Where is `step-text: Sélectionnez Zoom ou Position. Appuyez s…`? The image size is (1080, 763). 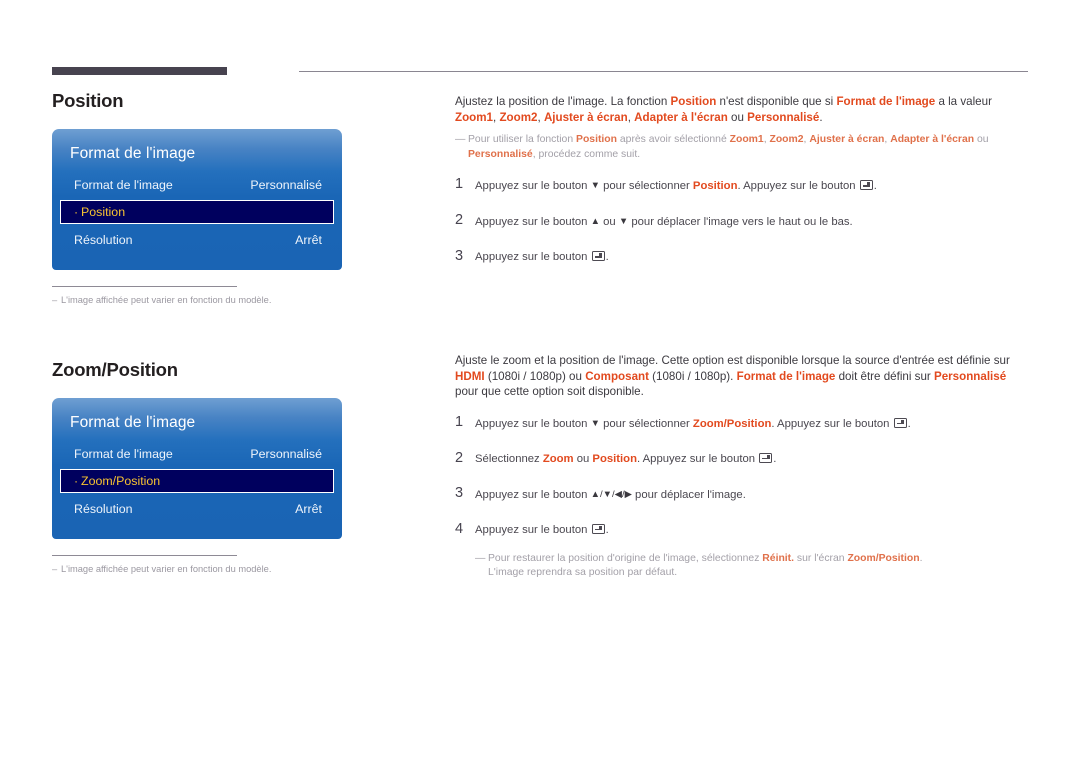 step-text: Sélectionnez Zoom ou Position. Appuyez s… is located at coordinates (626, 458).